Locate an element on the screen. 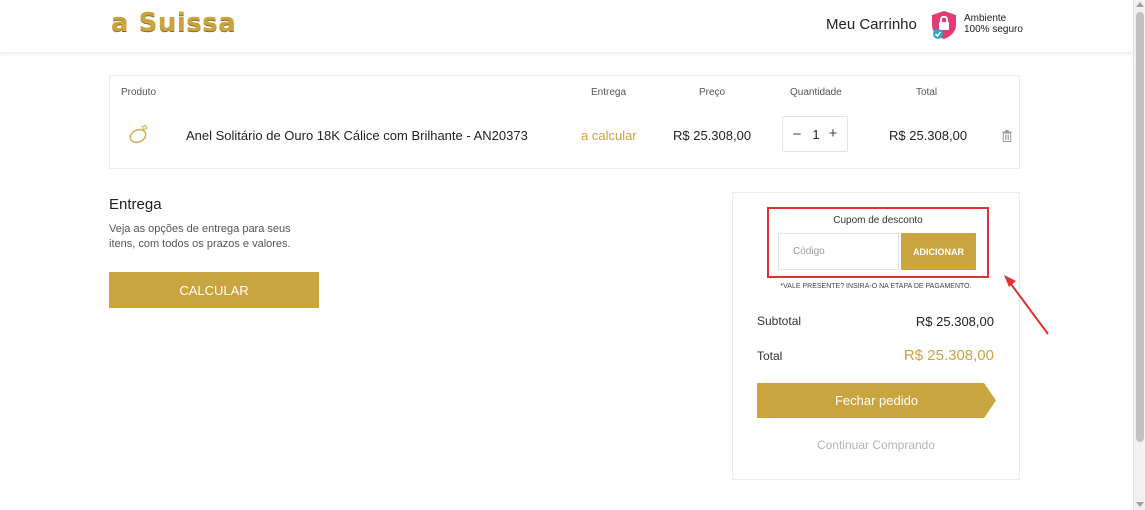 This screenshot has width=1145, height=510. coupon-section: Cupom de desconto ADICIONAR is located at coordinates (878, 242).